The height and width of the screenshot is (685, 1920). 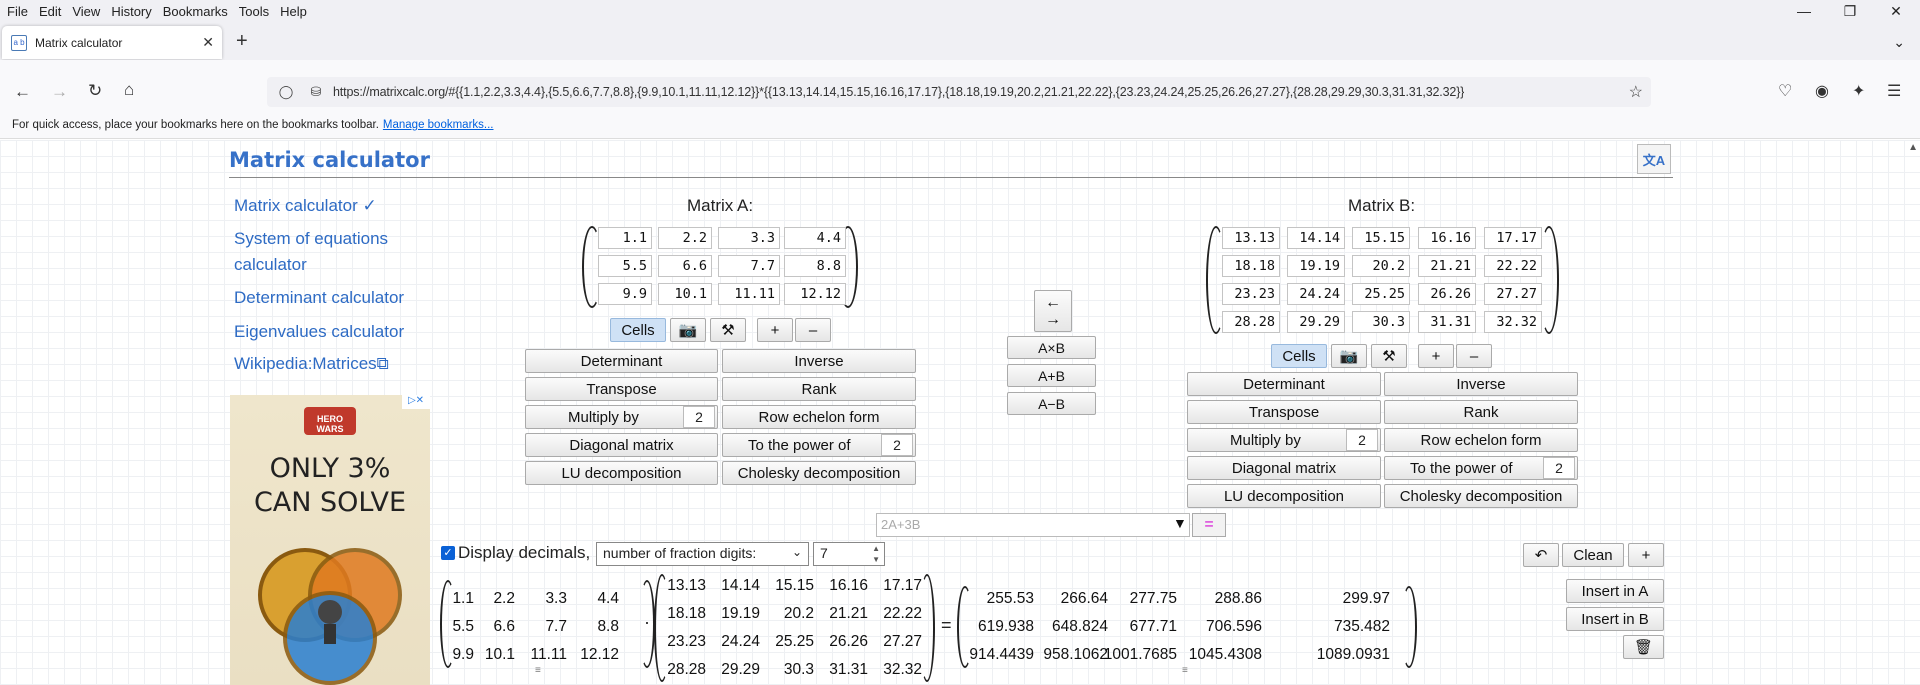 What do you see at coordinates (1559, 468) in the screenshot?
I see `matrix-b-power-input: 2` at bounding box center [1559, 468].